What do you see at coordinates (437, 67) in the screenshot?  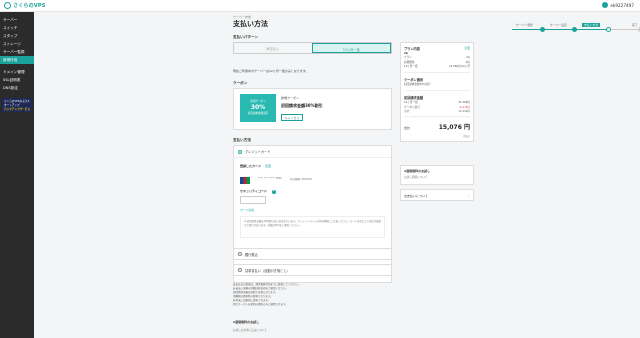 I see `summary-row: 12ヶ月一括 21,588円/12ヶ月` at bounding box center [437, 67].